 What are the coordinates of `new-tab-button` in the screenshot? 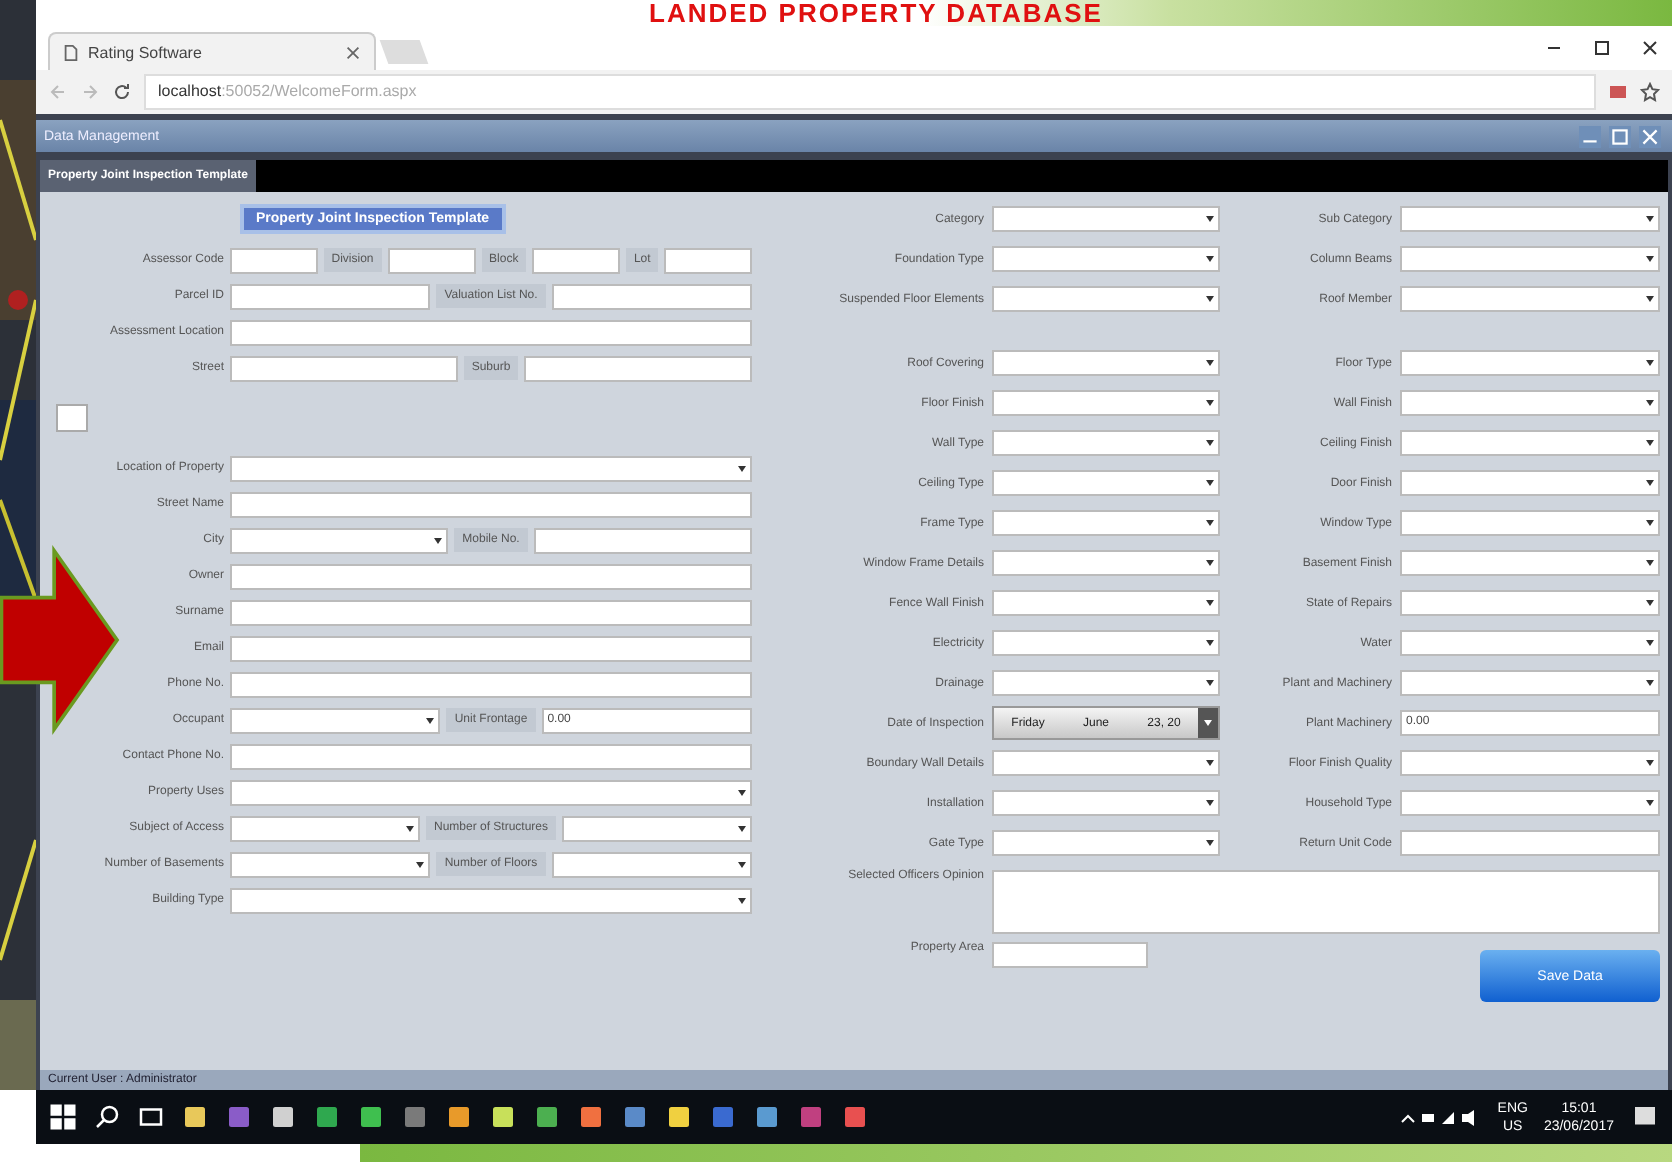 It's located at (404, 52).